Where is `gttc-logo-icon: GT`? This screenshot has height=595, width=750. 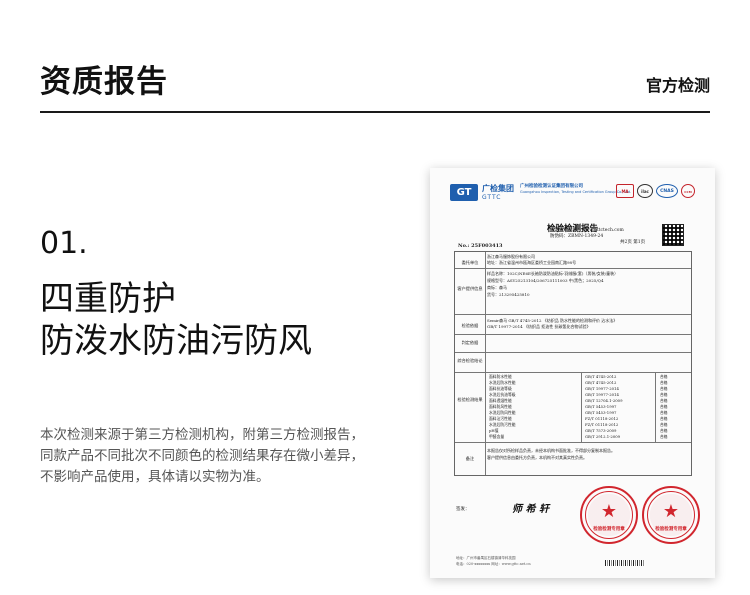 gttc-logo-icon: GT is located at coordinates (464, 192).